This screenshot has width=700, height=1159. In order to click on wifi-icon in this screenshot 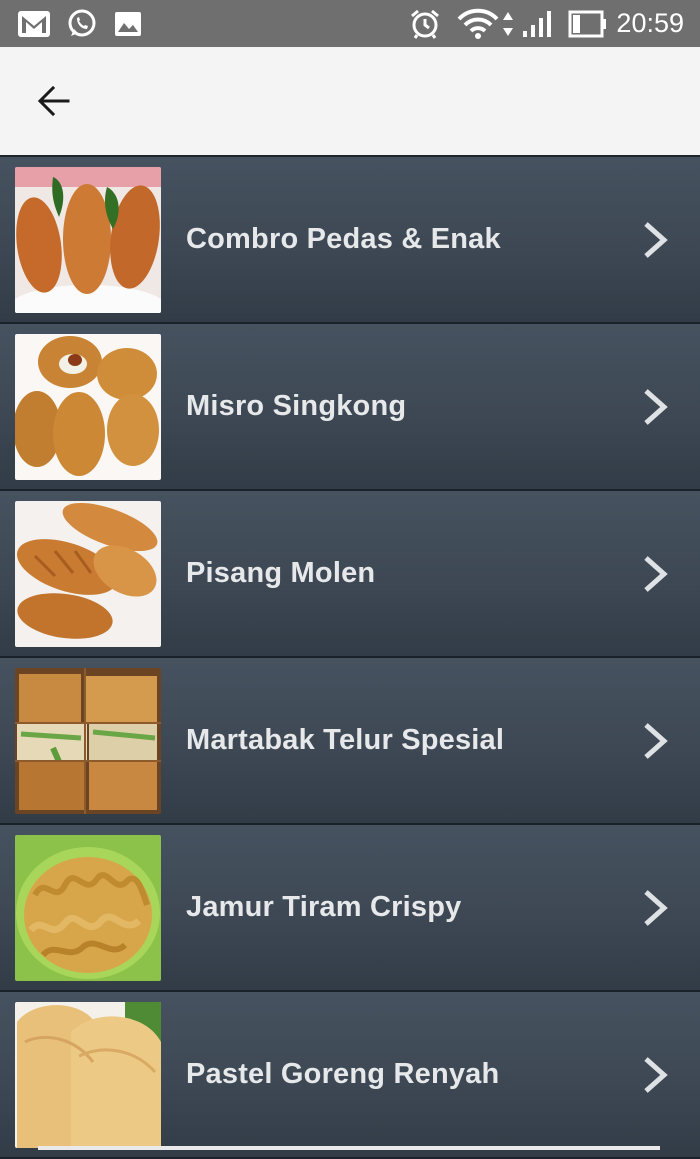, I will do `click(486, 23)`.